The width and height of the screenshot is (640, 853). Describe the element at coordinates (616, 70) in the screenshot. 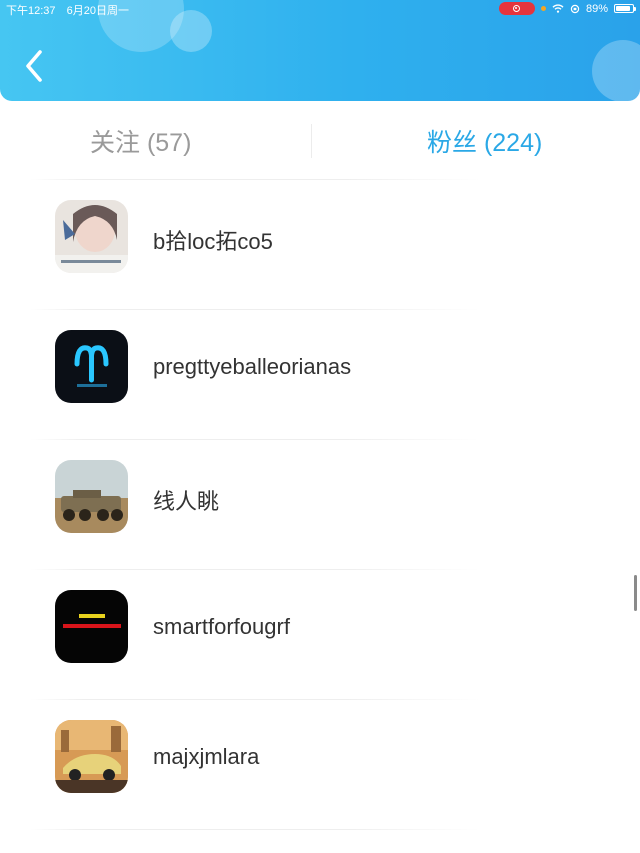

I see `decor-bubble` at that location.